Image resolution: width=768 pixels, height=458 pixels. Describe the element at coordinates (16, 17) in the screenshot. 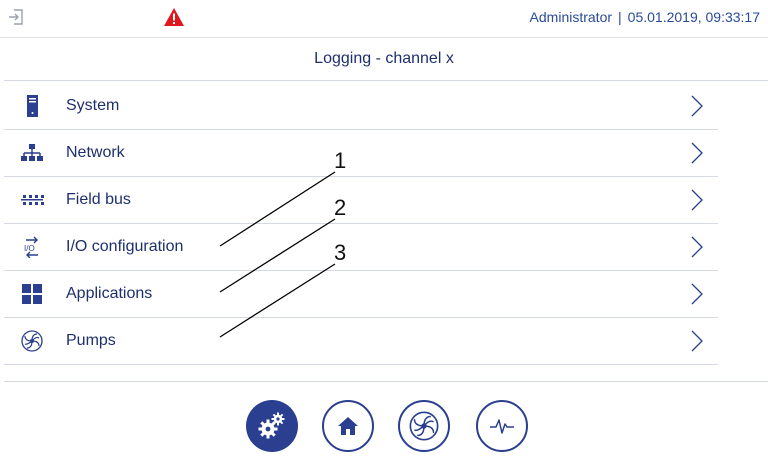

I see `login-icon` at that location.